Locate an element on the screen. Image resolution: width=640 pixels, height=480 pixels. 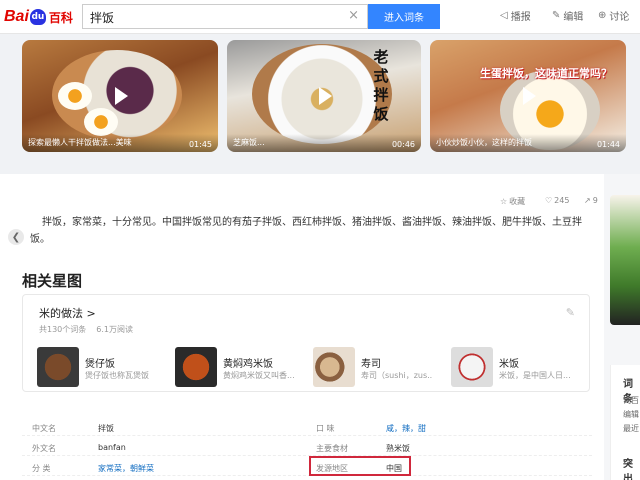
video-duration: 01:44 is located at coordinates (608, 144).